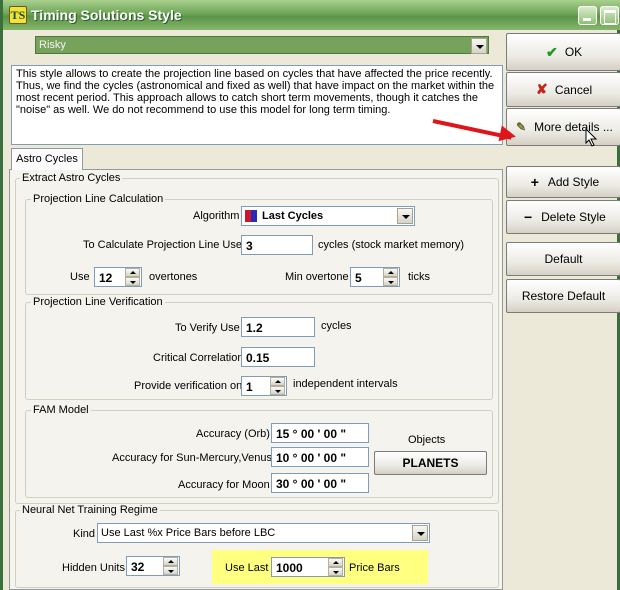  What do you see at coordinates (591, 137) in the screenshot?
I see `mouse-cursor-icon` at bounding box center [591, 137].